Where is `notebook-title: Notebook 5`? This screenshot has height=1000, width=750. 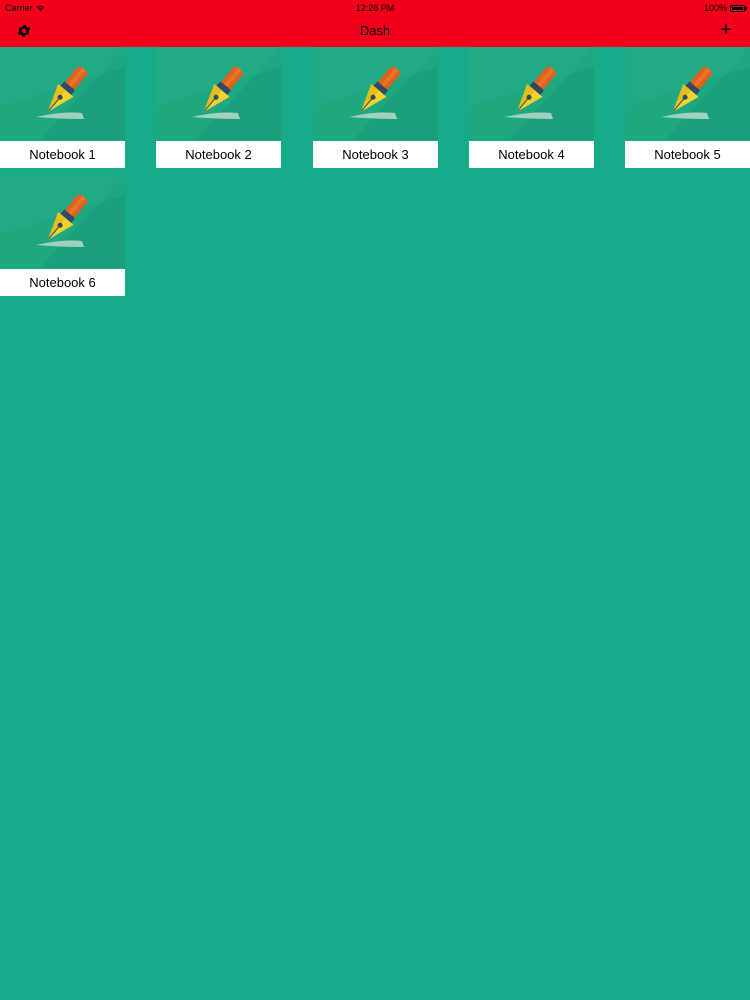
notebook-title: Notebook 5 is located at coordinates (687, 154).